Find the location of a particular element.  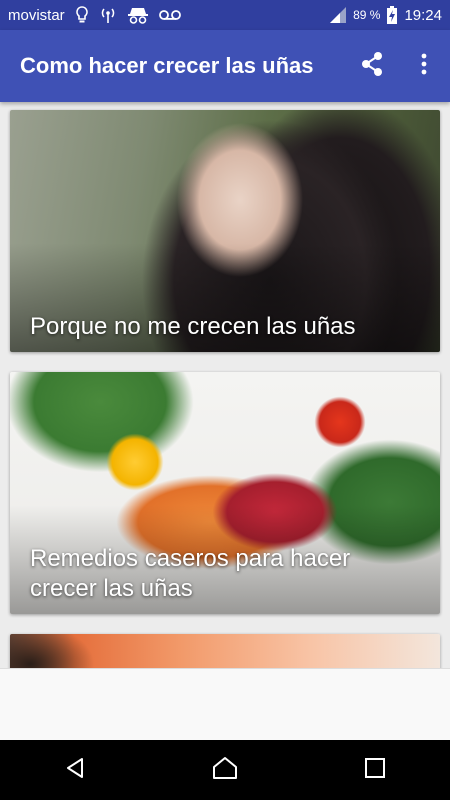

recents-button is located at coordinates (375, 770).